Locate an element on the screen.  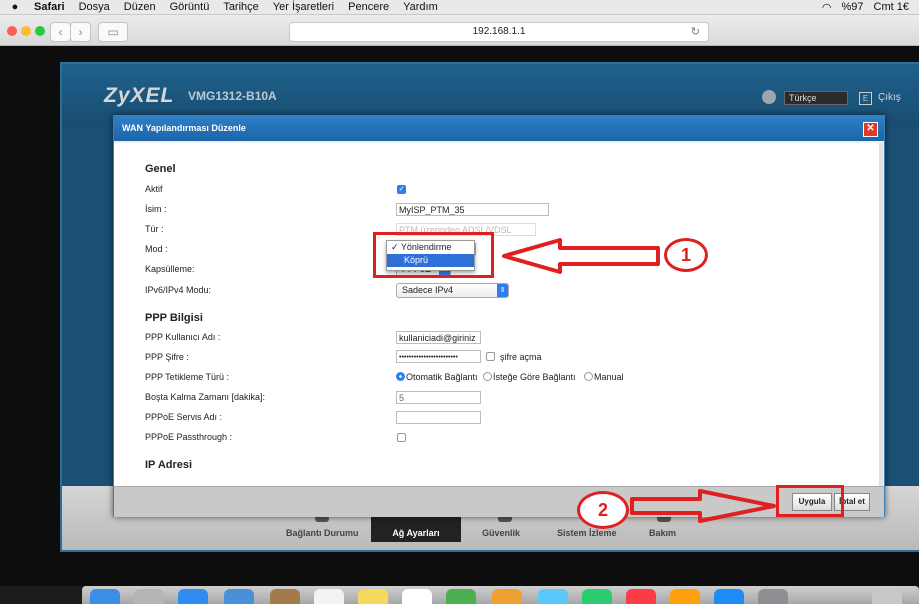
forward-button: › is located at coordinates (80, 32).